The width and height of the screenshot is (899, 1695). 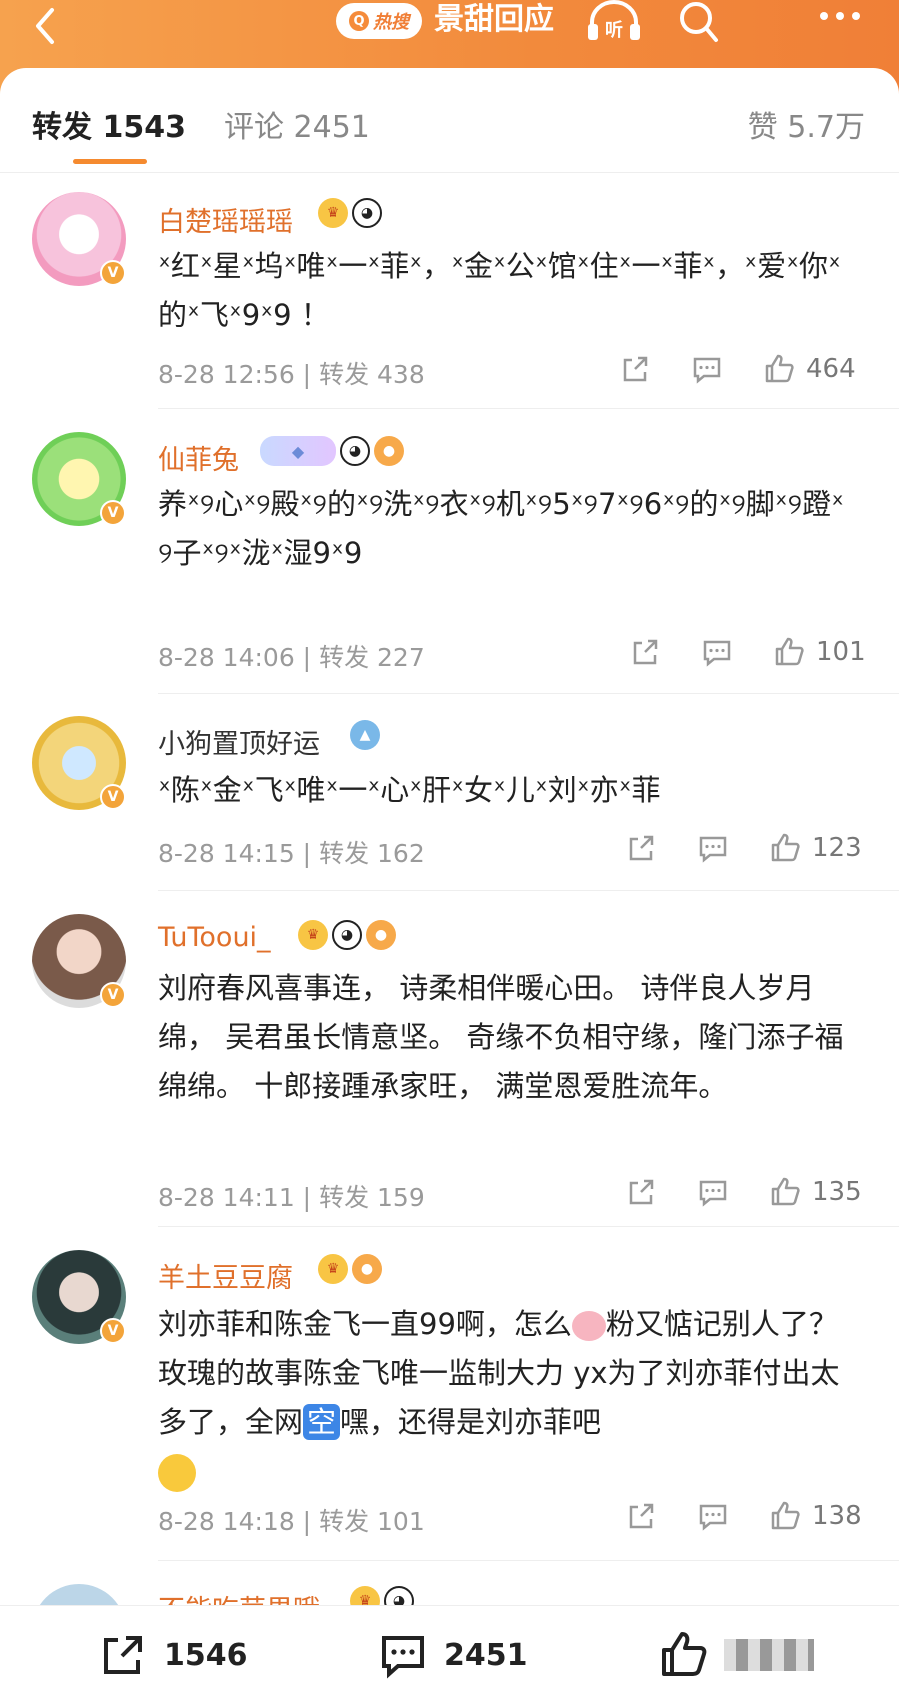 I want to click on pig-emoji-icon, so click(x=588, y=1326).